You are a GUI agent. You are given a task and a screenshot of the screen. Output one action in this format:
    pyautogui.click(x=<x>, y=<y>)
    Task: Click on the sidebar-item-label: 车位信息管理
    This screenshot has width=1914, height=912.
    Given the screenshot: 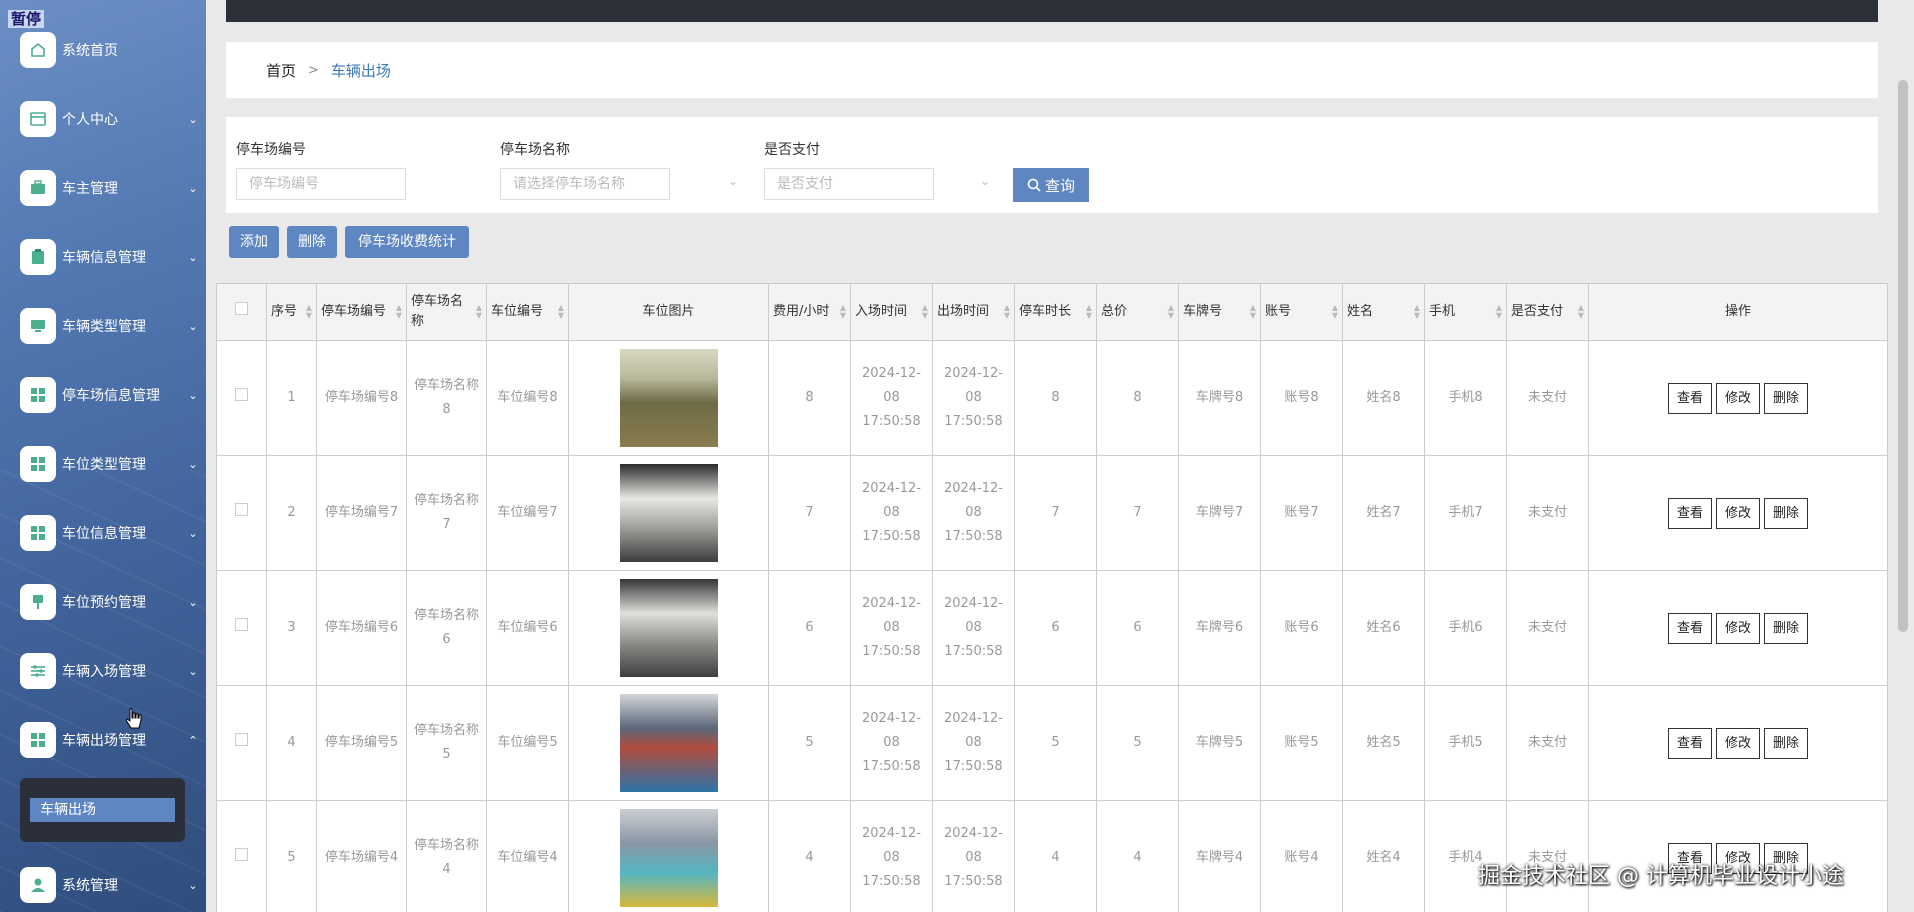 What is the action you would take?
    pyautogui.click(x=104, y=534)
    